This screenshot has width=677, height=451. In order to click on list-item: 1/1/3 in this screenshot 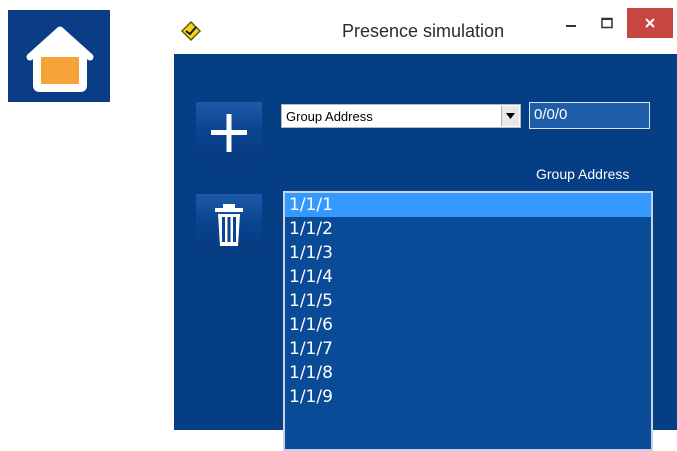, I will do `click(468, 253)`.